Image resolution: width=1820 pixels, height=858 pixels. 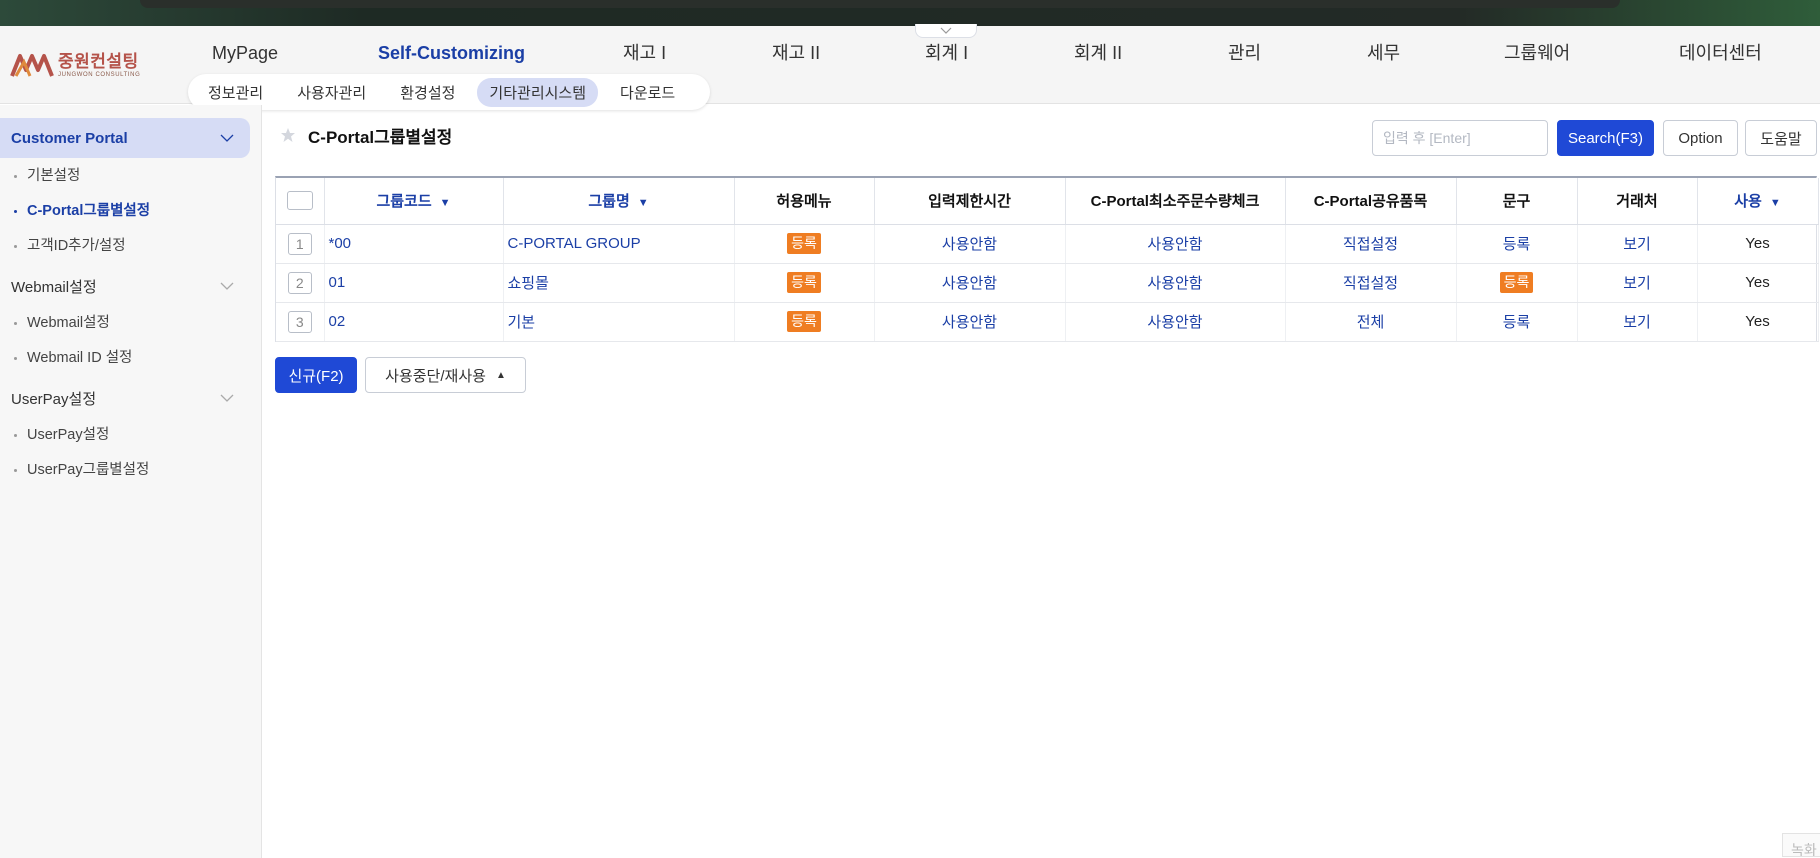 I want to click on col-header-allowed-menu: 허용메뉴, so click(x=804, y=201).